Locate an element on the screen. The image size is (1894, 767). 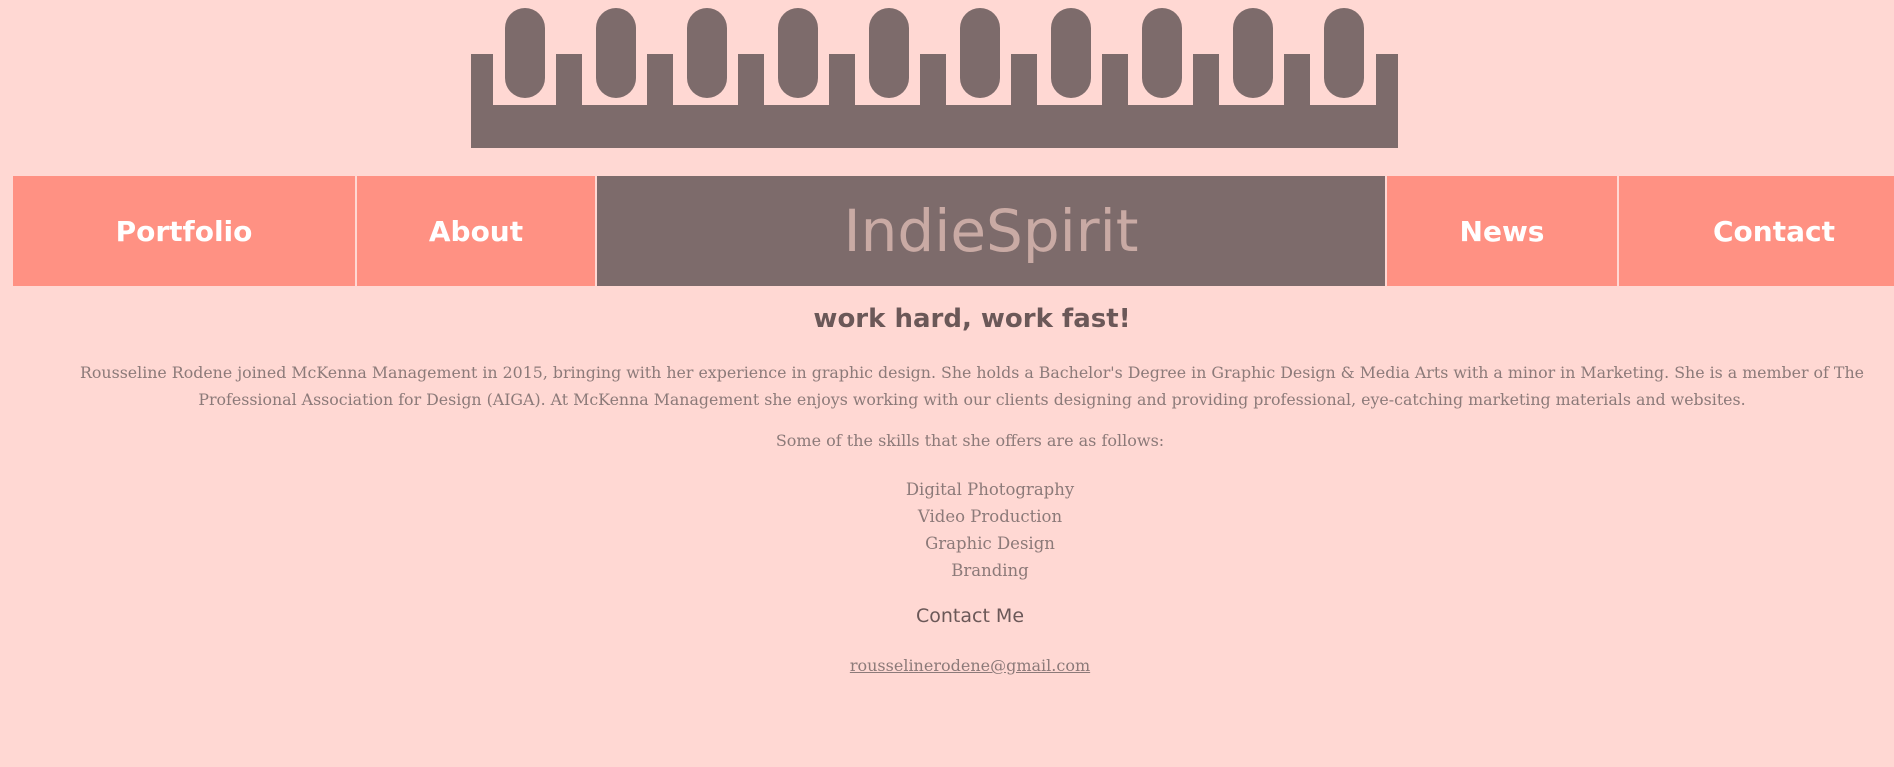
email-link: rousselinerodene@gmail.com is located at coordinates (970, 665).